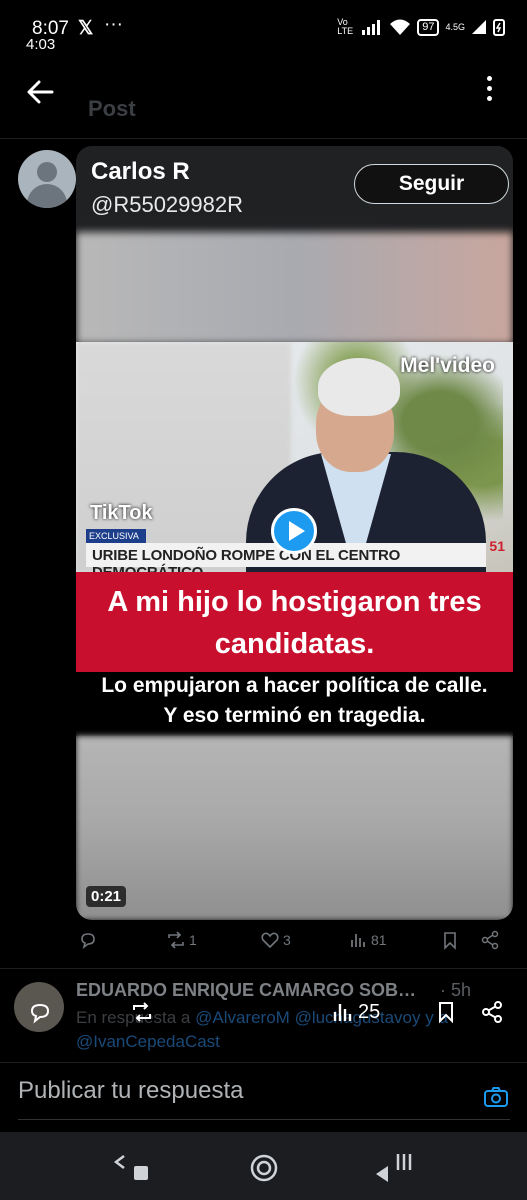  I want to click on headline-line-1: A mi hijo lo hostigaron tres, so click(294, 602).